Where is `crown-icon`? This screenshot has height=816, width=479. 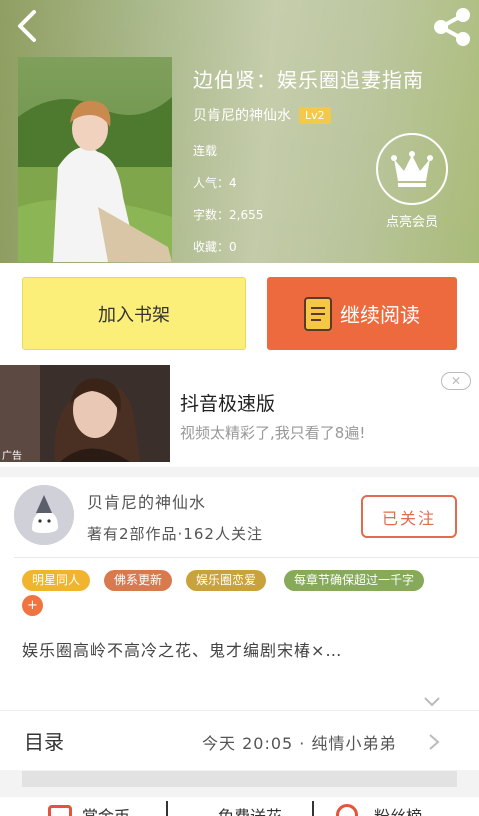 crown-icon is located at coordinates (412, 169).